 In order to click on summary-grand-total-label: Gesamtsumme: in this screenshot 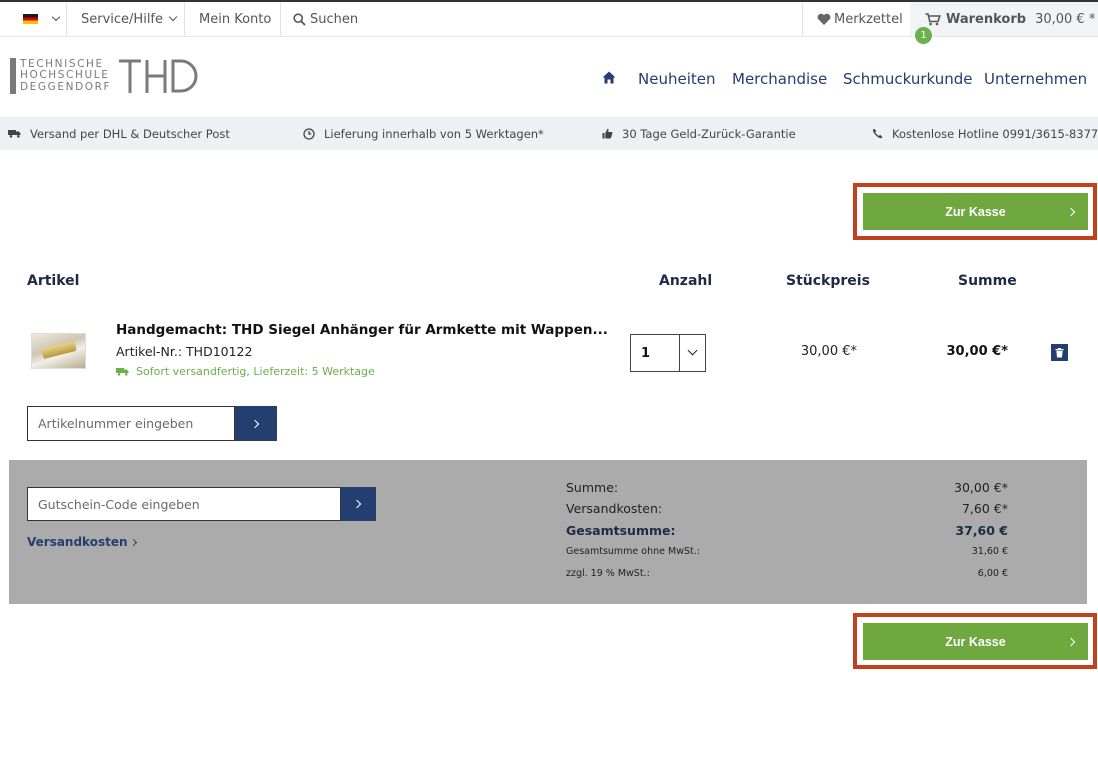, I will do `click(621, 530)`.